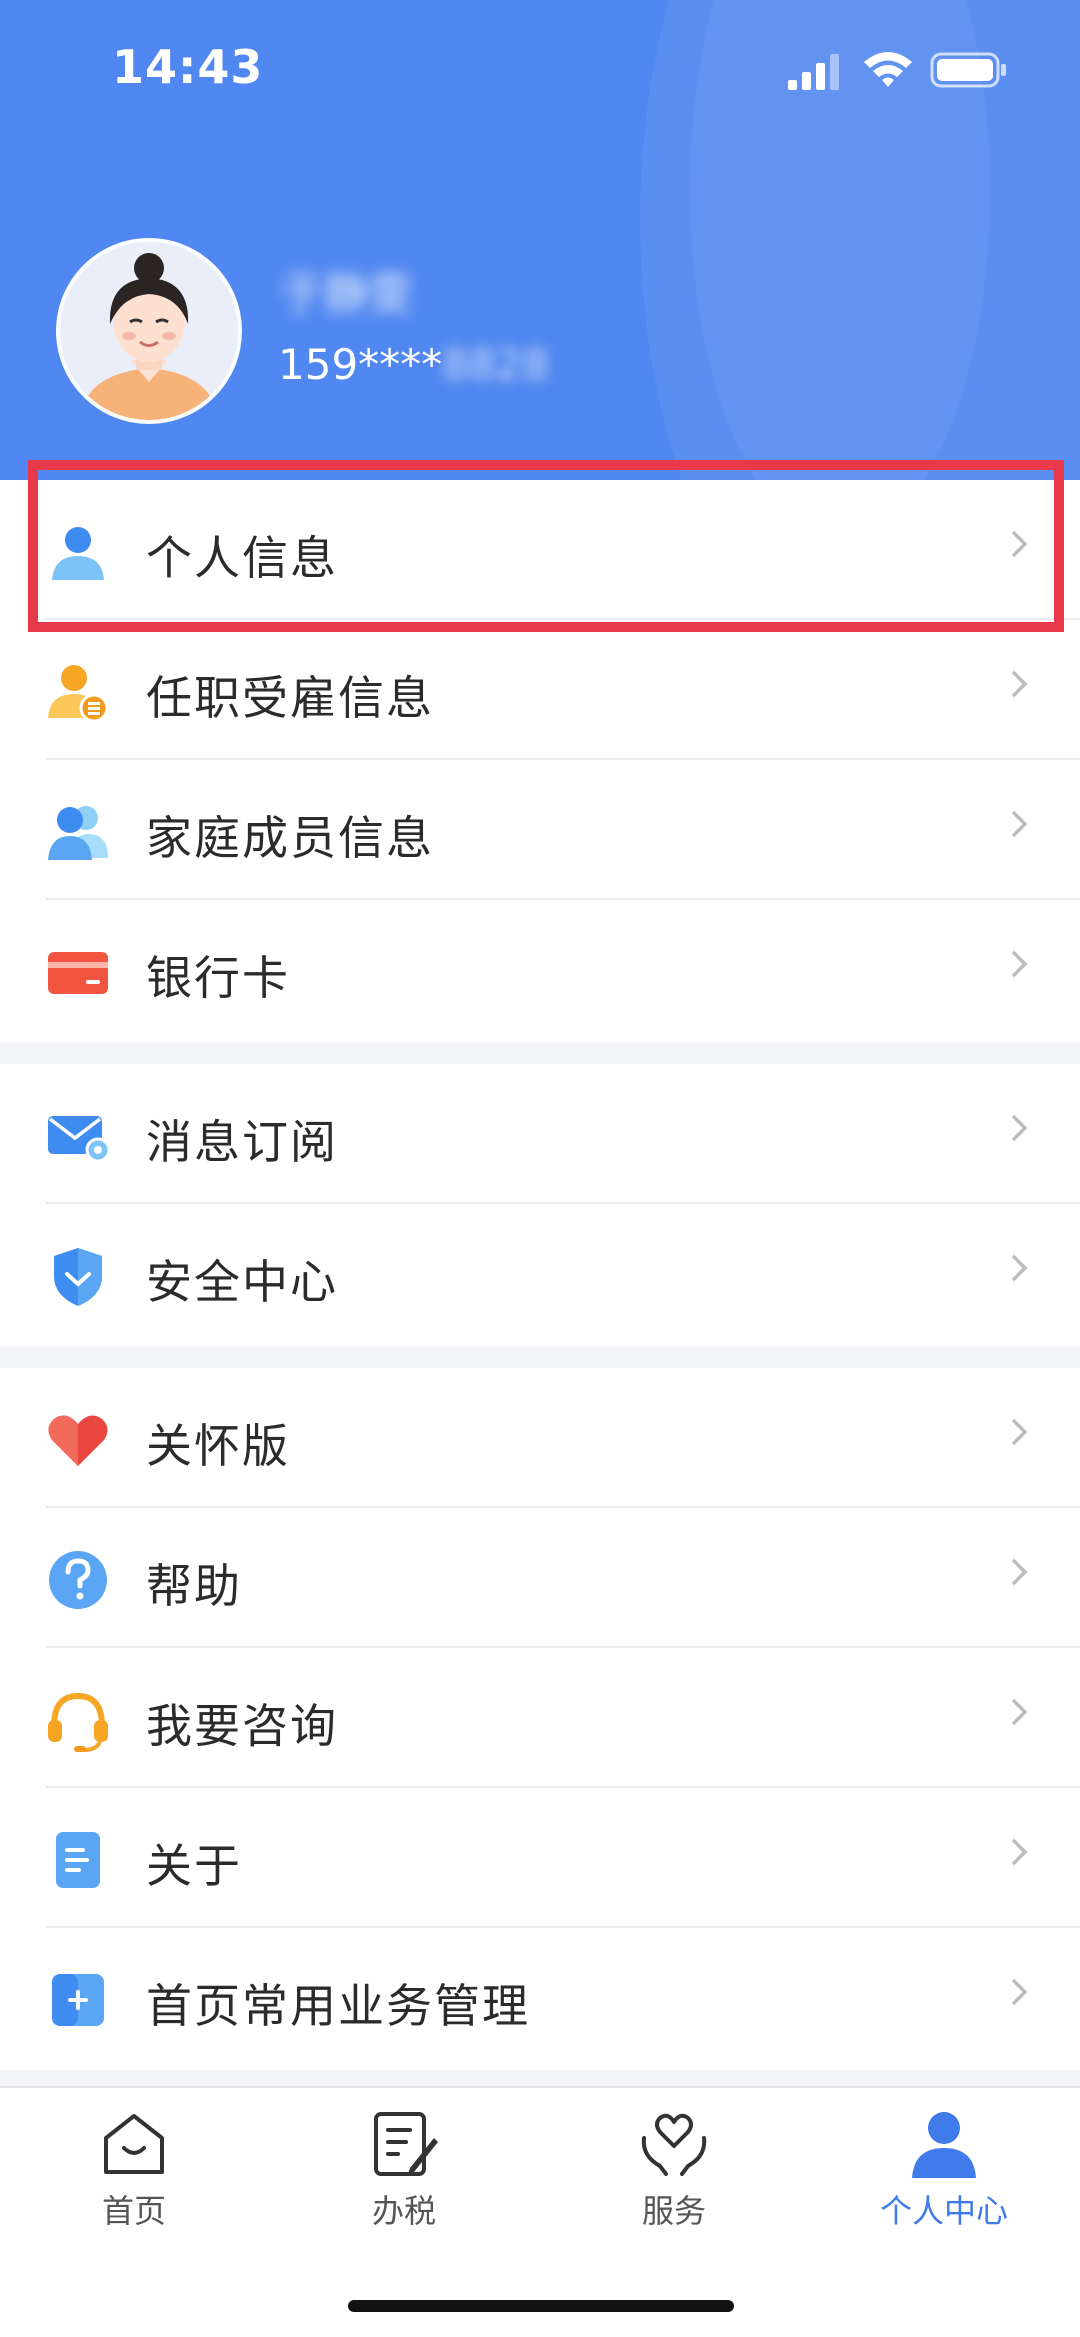  What do you see at coordinates (674, 2144) in the screenshot?
I see `heart-hands-icon` at bounding box center [674, 2144].